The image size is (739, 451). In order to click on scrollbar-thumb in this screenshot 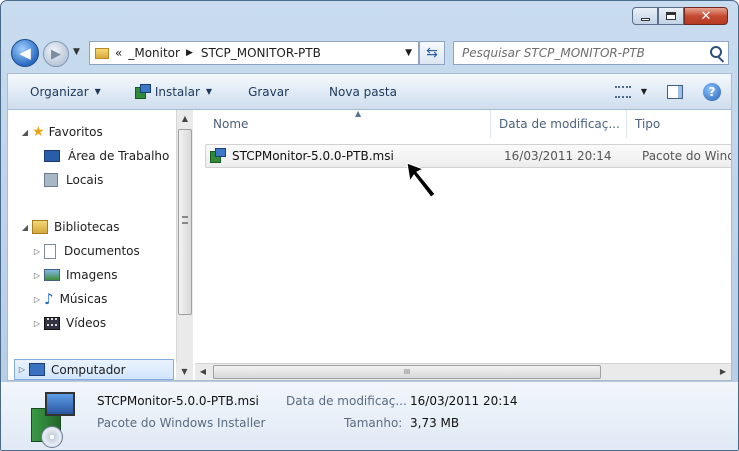, I will do `click(185, 222)`.